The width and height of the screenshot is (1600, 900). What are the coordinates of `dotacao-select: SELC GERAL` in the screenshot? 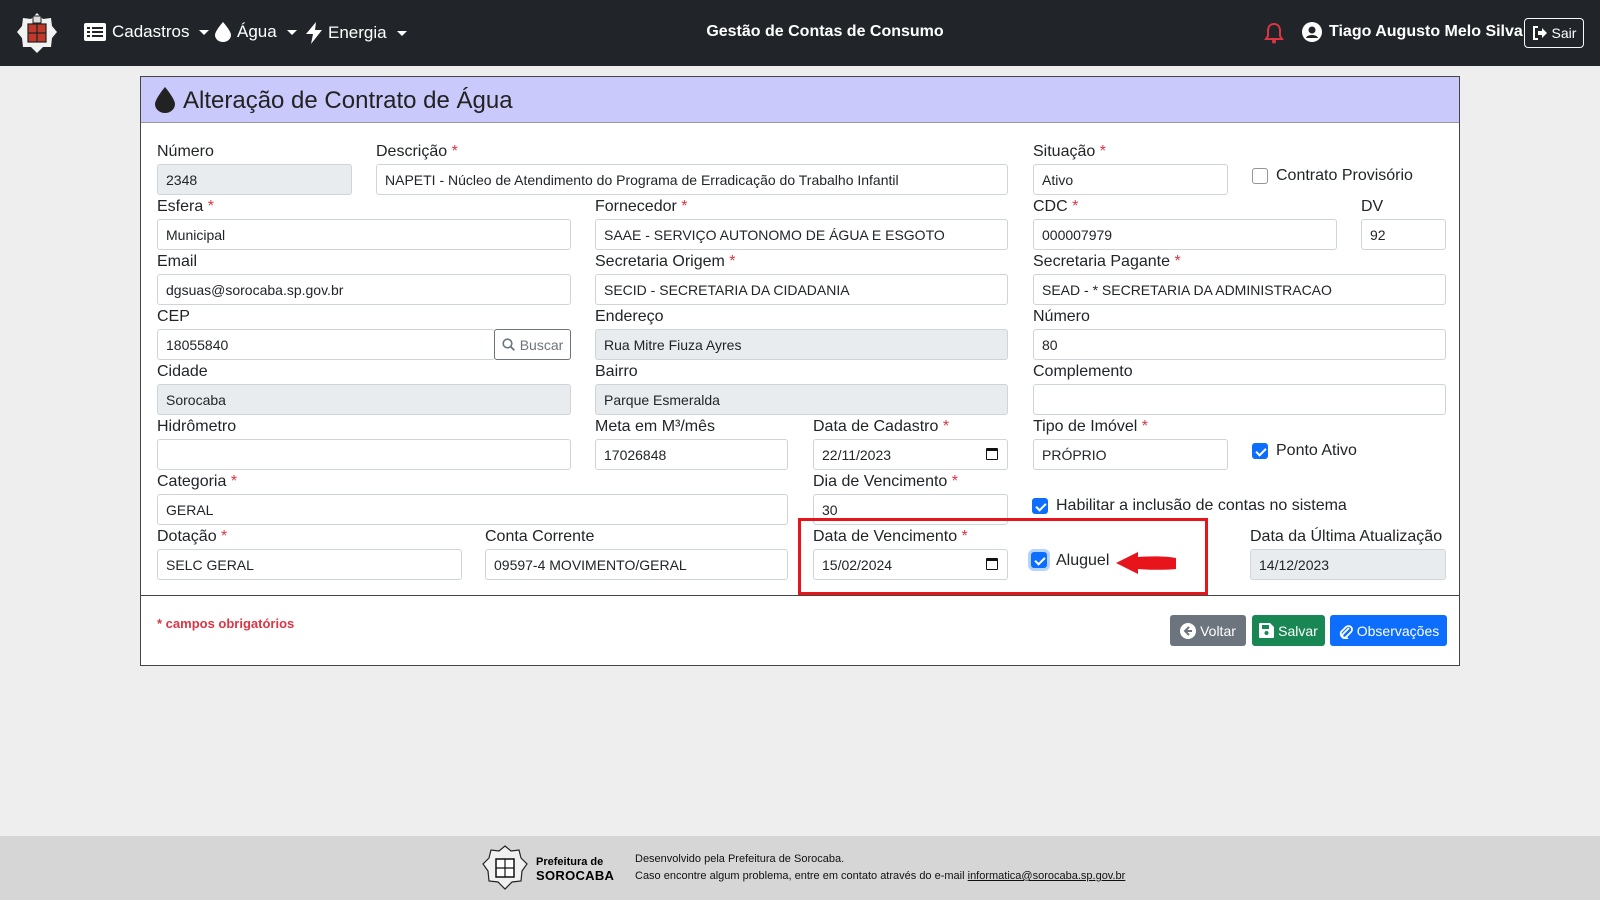 It's located at (309, 564).